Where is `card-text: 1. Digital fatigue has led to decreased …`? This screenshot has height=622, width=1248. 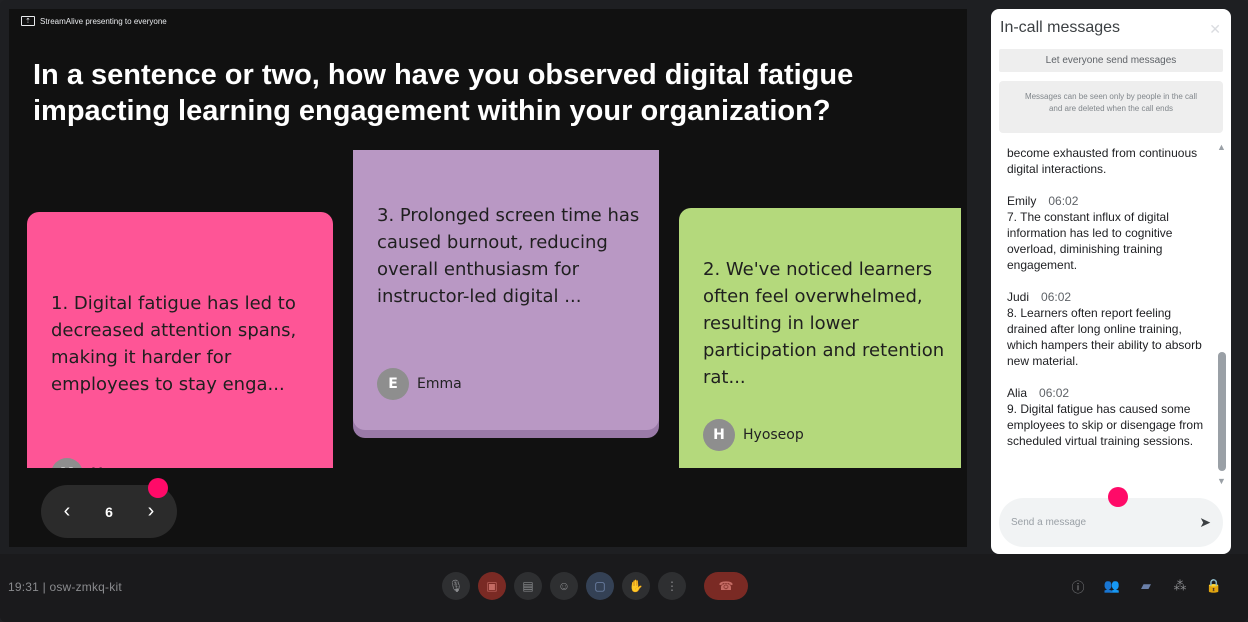 card-text: 1. Digital fatigue has led to decreased … is located at coordinates (174, 344).